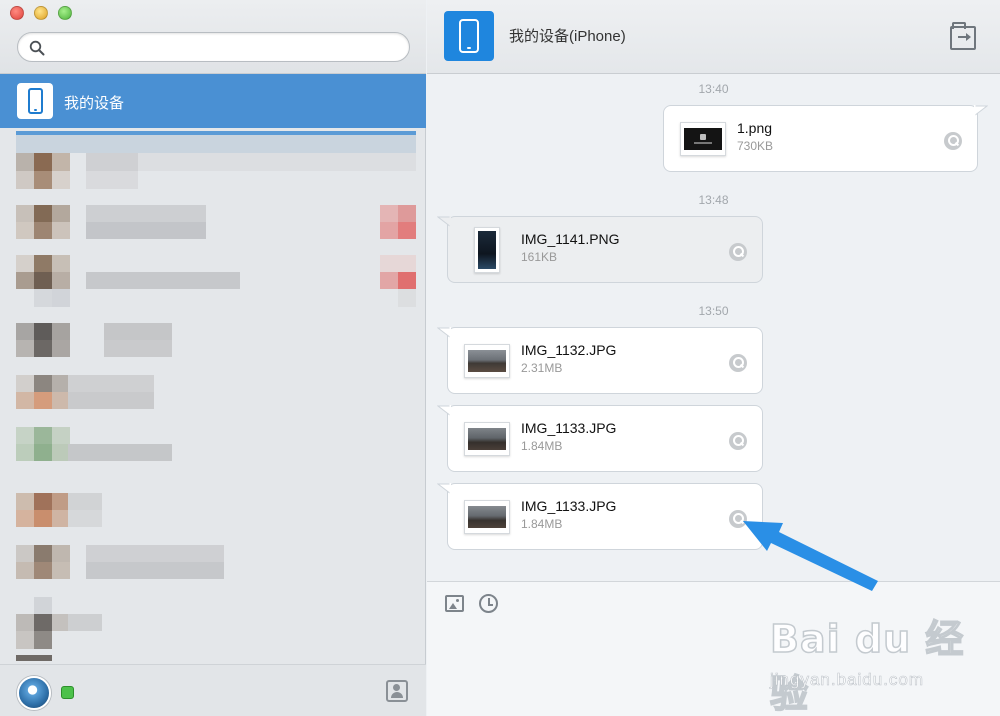 The height and width of the screenshot is (716, 1000). Describe the element at coordinates (542, 368) in the screenshot. I see `file-size: 2.31MB` at that location.